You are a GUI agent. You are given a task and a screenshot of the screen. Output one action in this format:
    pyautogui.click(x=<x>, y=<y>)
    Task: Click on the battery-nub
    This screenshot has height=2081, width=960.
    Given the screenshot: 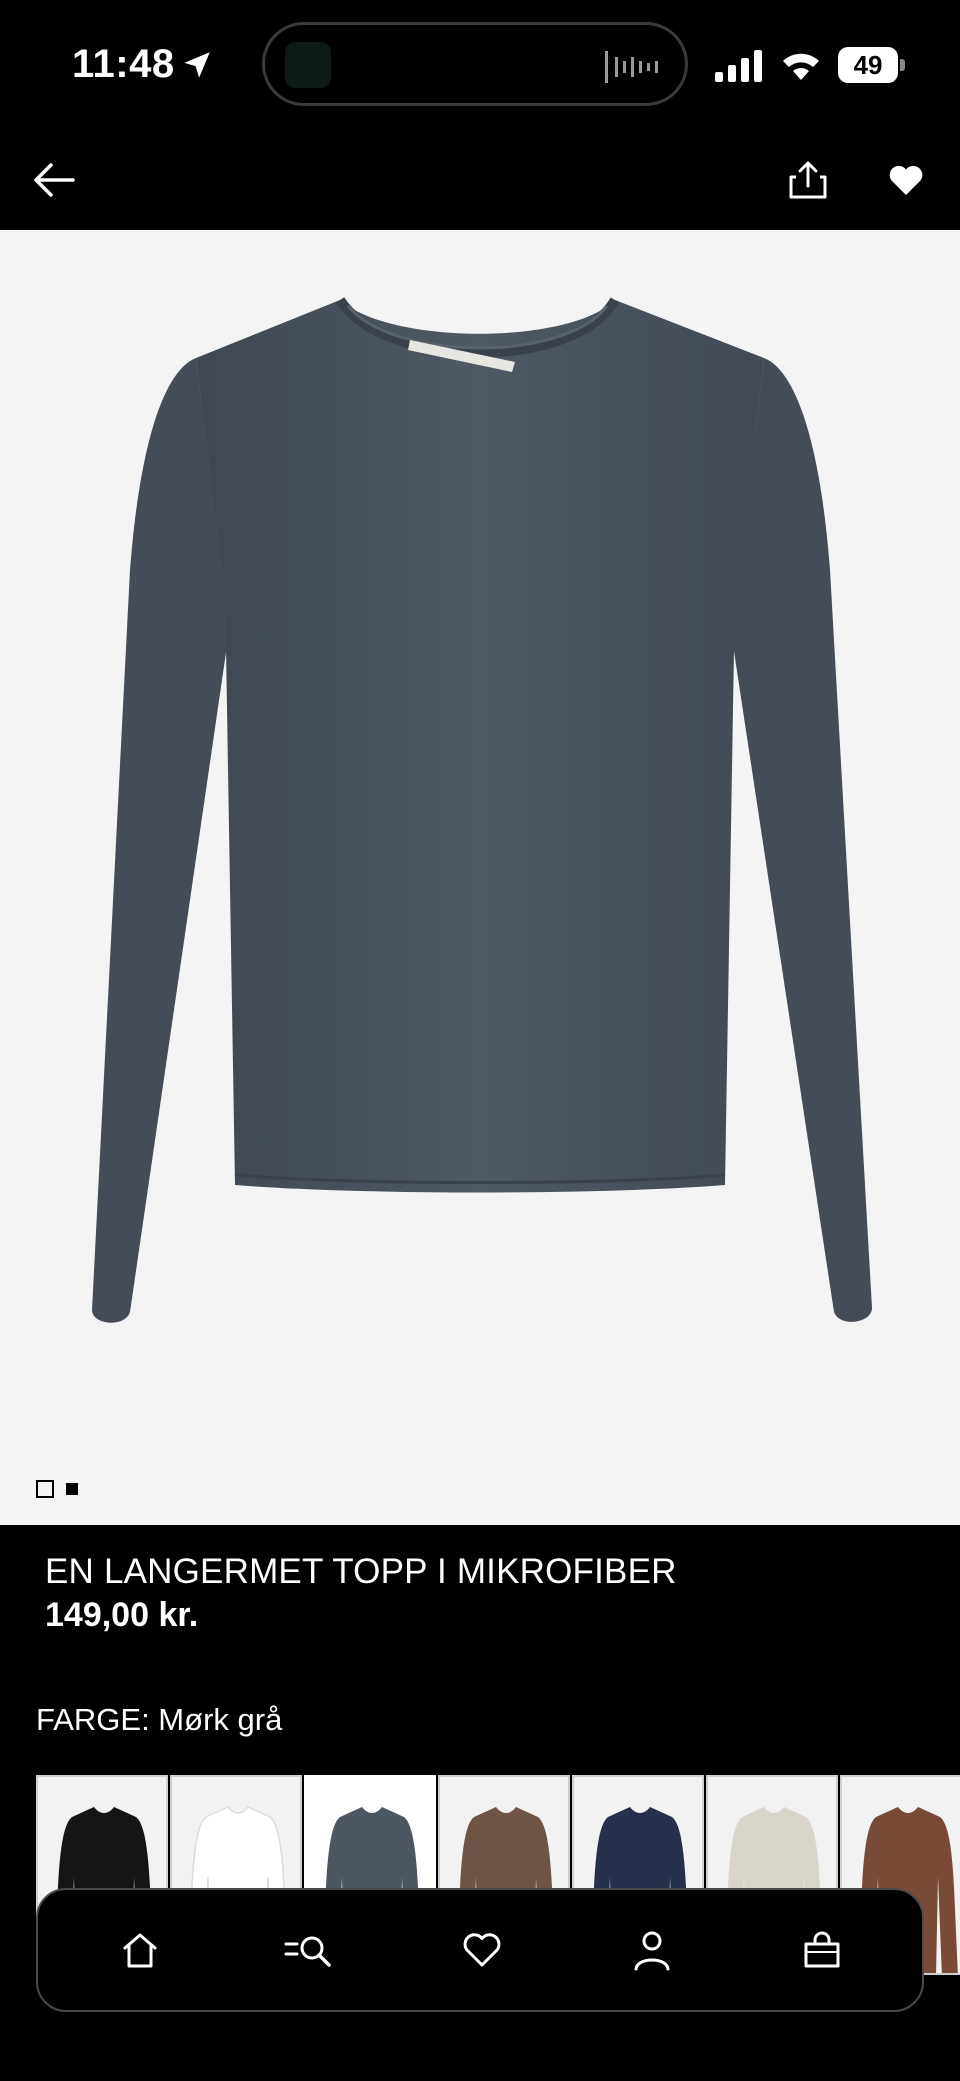 What is the action you would take?
    pyautogui.click(x=902, y=65)
    